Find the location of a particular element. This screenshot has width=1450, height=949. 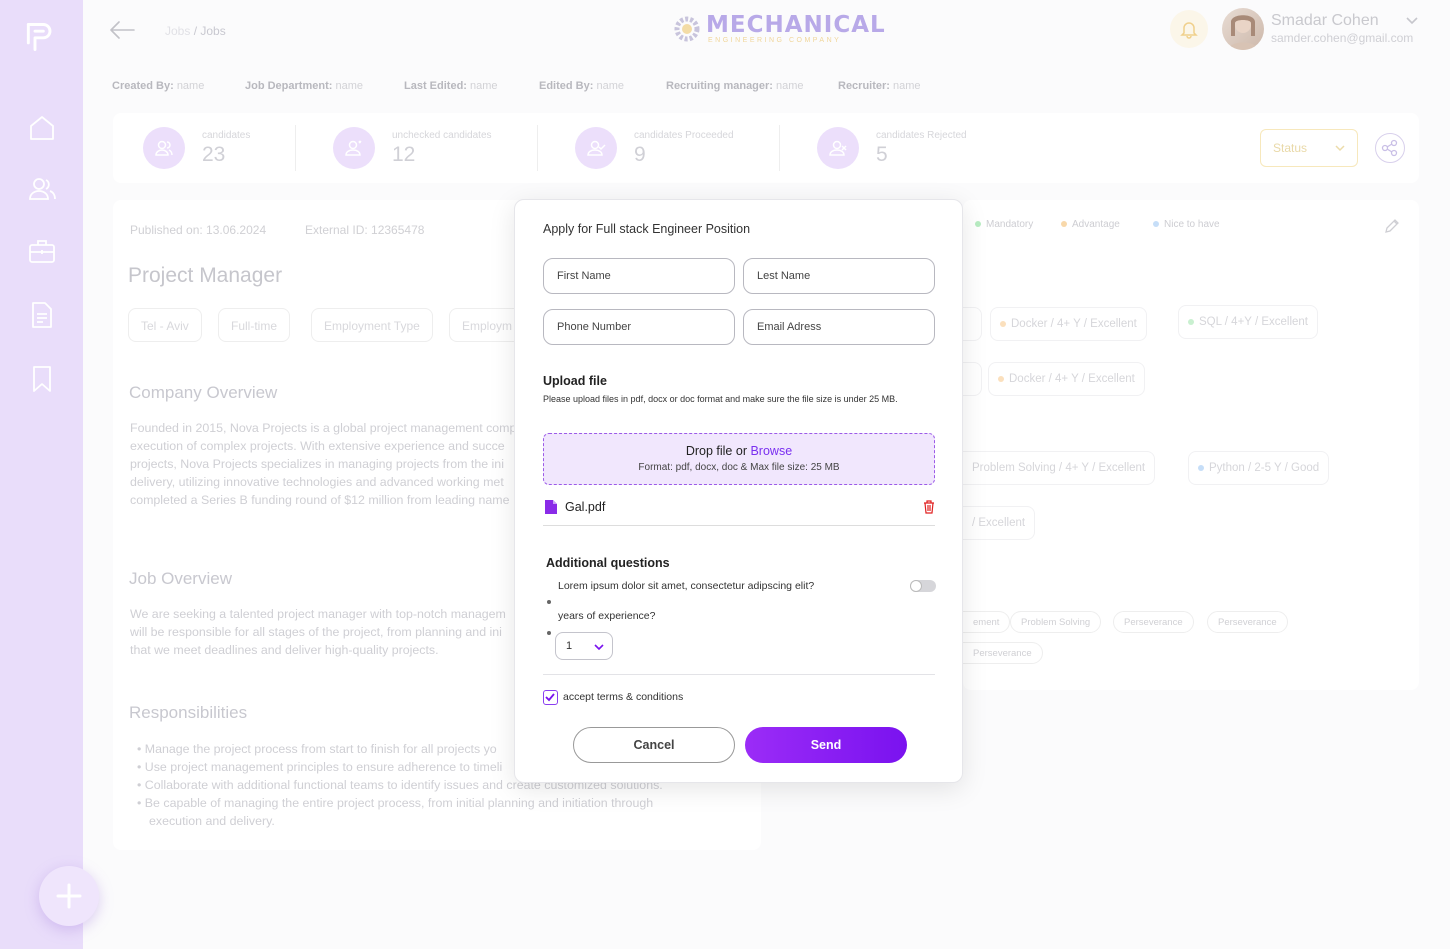

stat-label: candidates Rejected is located at coordinates (921, 135).